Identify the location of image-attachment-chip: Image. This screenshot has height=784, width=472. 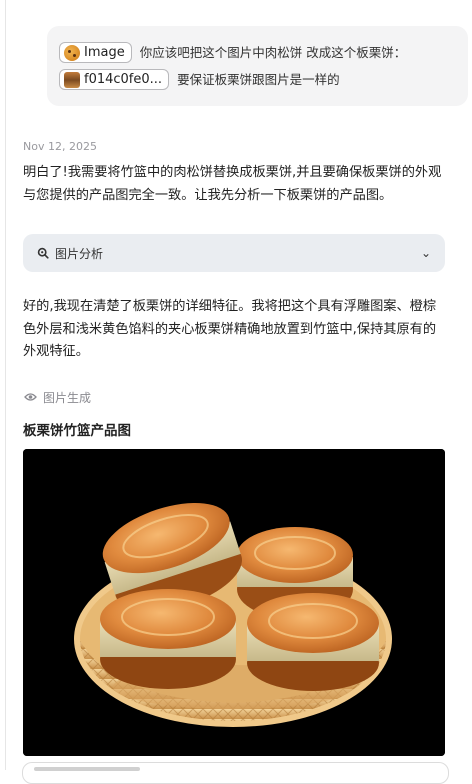
(95, 52).